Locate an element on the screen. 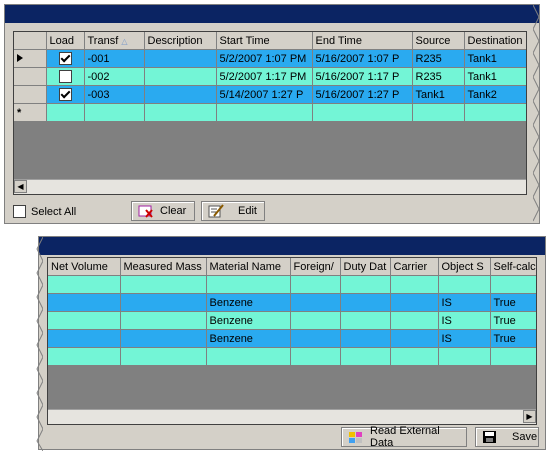  cell-start-time: 5/2/2007 1:17 PM is located at coordinates (264, 76).